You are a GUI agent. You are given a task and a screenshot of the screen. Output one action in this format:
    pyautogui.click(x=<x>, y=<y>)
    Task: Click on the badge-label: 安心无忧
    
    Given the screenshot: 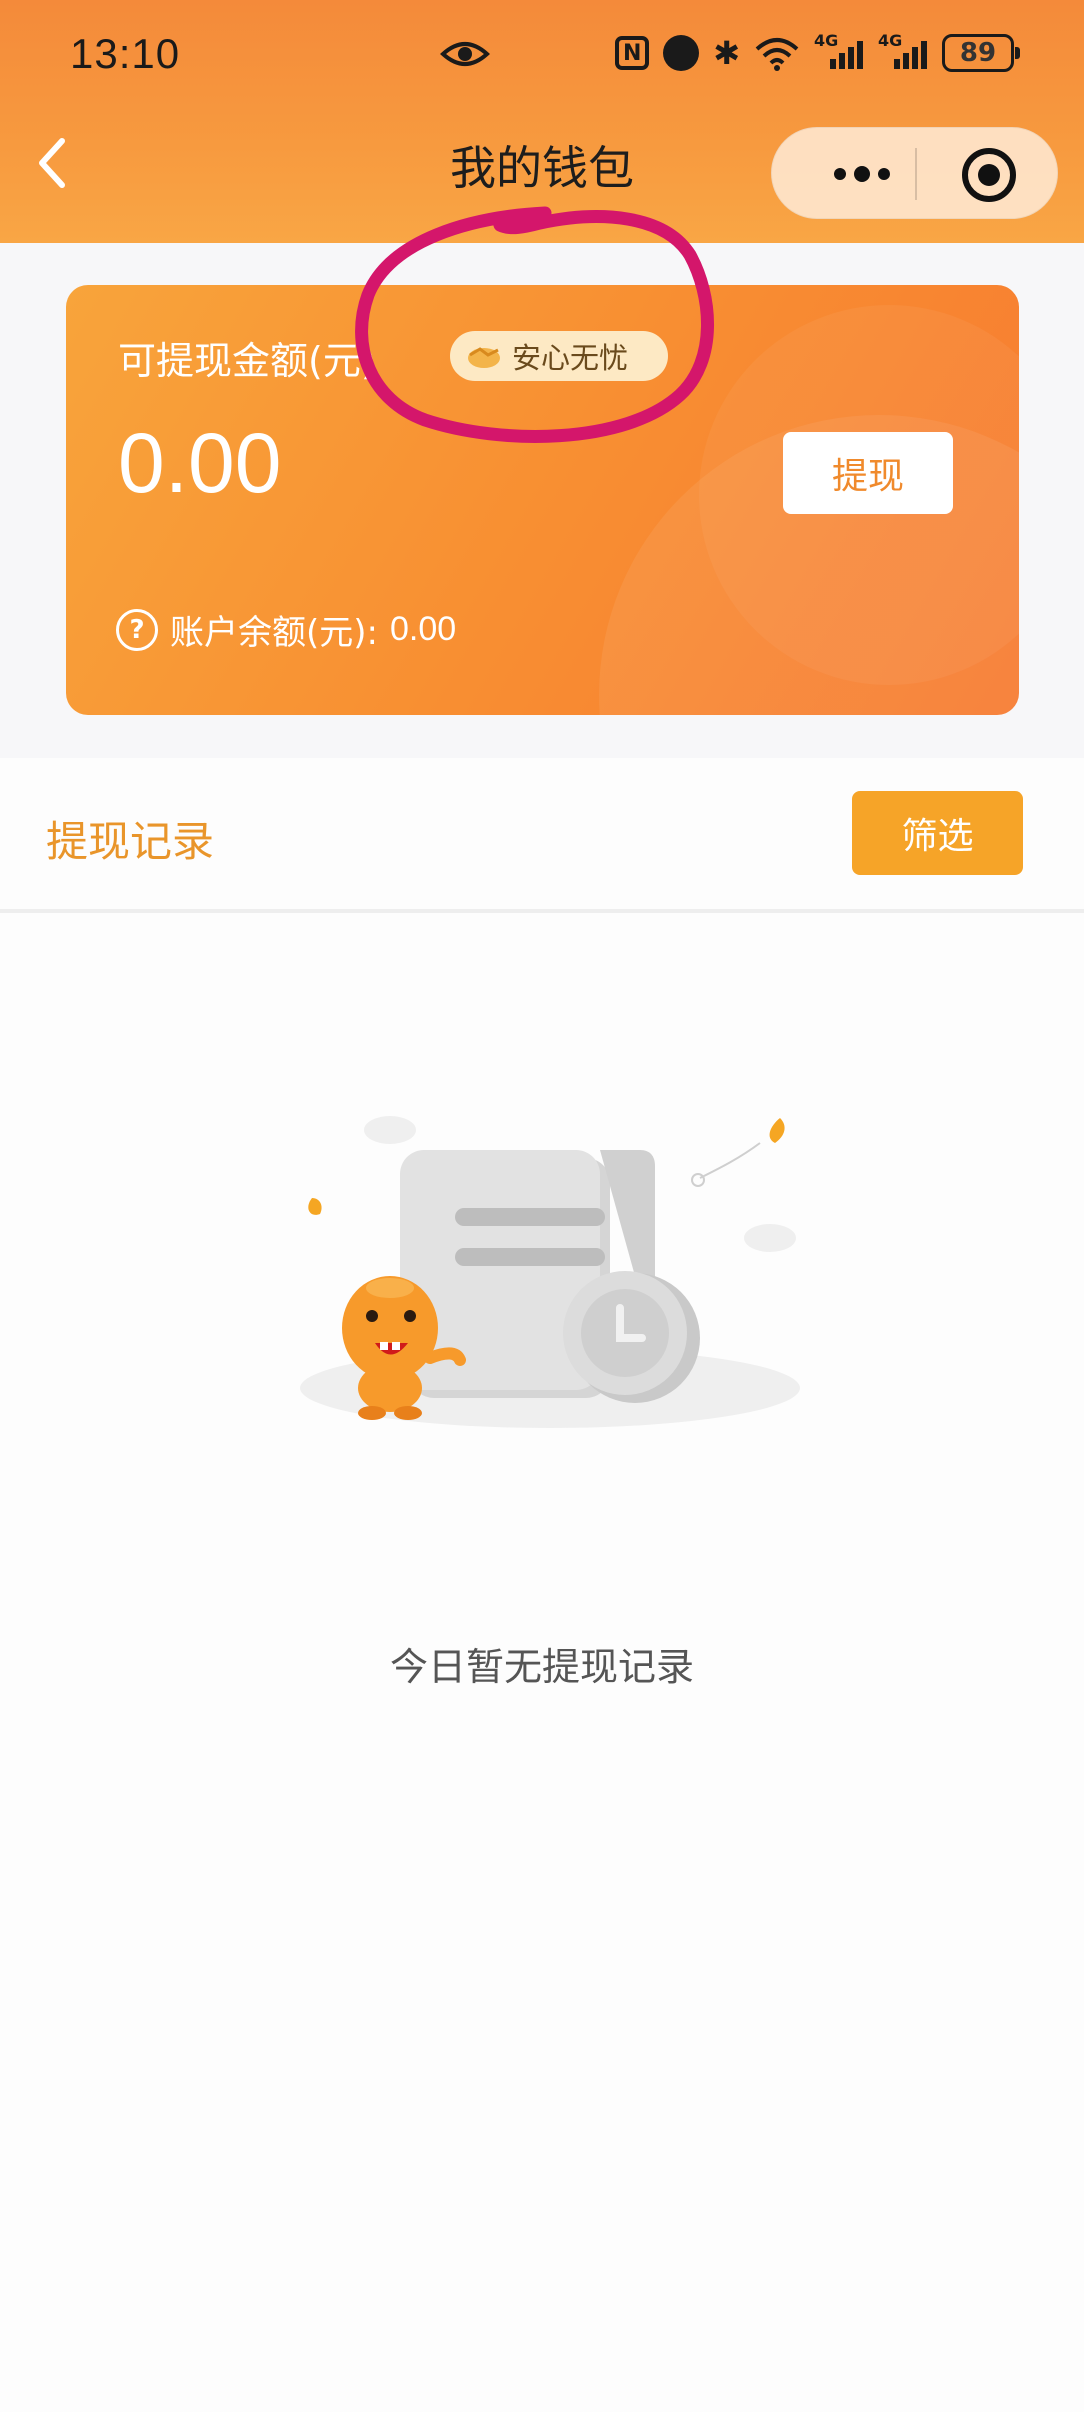 What is the action you would take?
    pyautogui.click(x=570, y=358)
    